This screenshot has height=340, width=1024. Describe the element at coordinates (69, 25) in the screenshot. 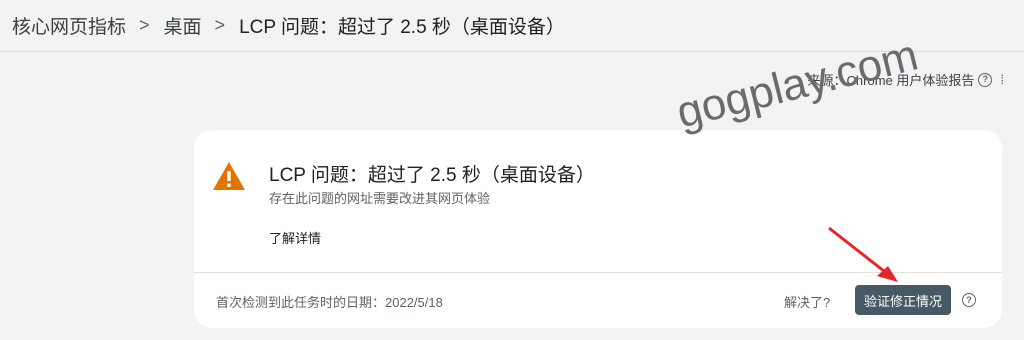

I see `breadcrumb-core-web-vitals: 核心网页指标` at that location.